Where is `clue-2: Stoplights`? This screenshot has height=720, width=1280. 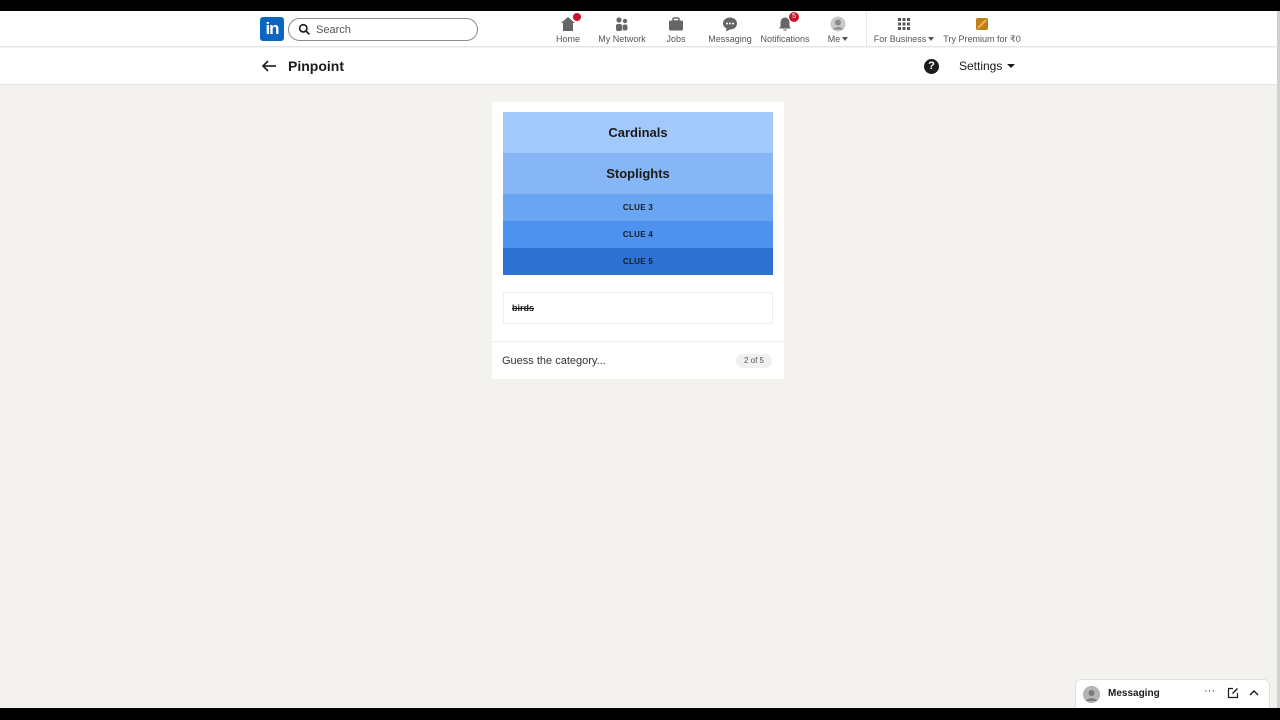 clue-2: Stoplights is located at coordinates (638, 173).